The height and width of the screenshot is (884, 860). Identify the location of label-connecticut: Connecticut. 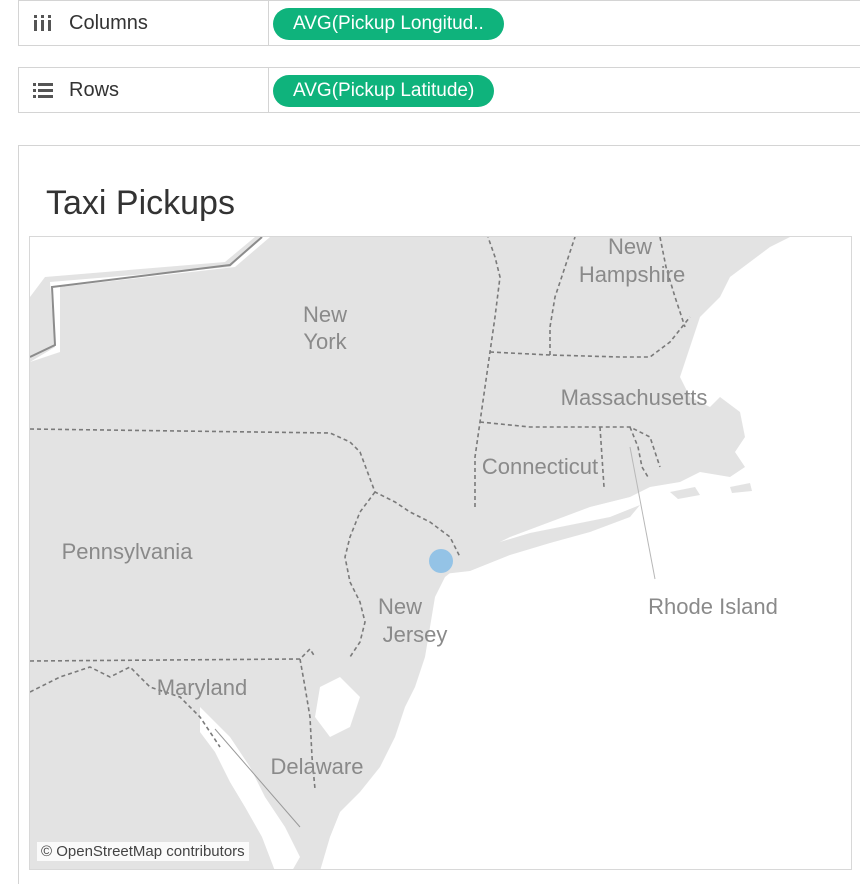
(540, 466).